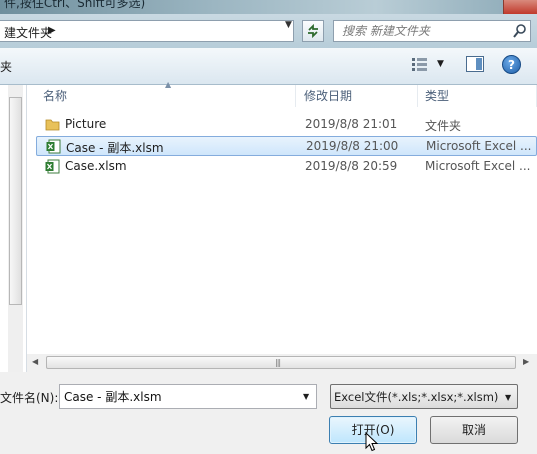  What do you see at coordinates (268, 7) in the screenshot?
I see `title-bar: 件,按住Ctrl、Shift可多选)` at bounding box center [268, 7].